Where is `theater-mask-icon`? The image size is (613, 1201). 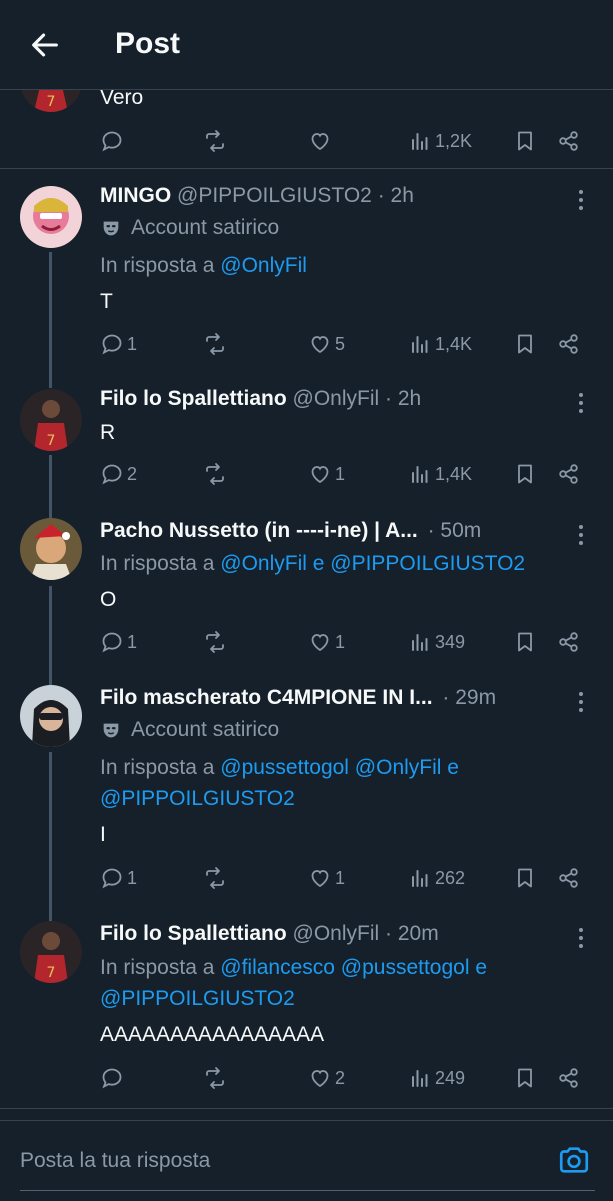 theater-mask-icon is located at coordinates (111, 228).